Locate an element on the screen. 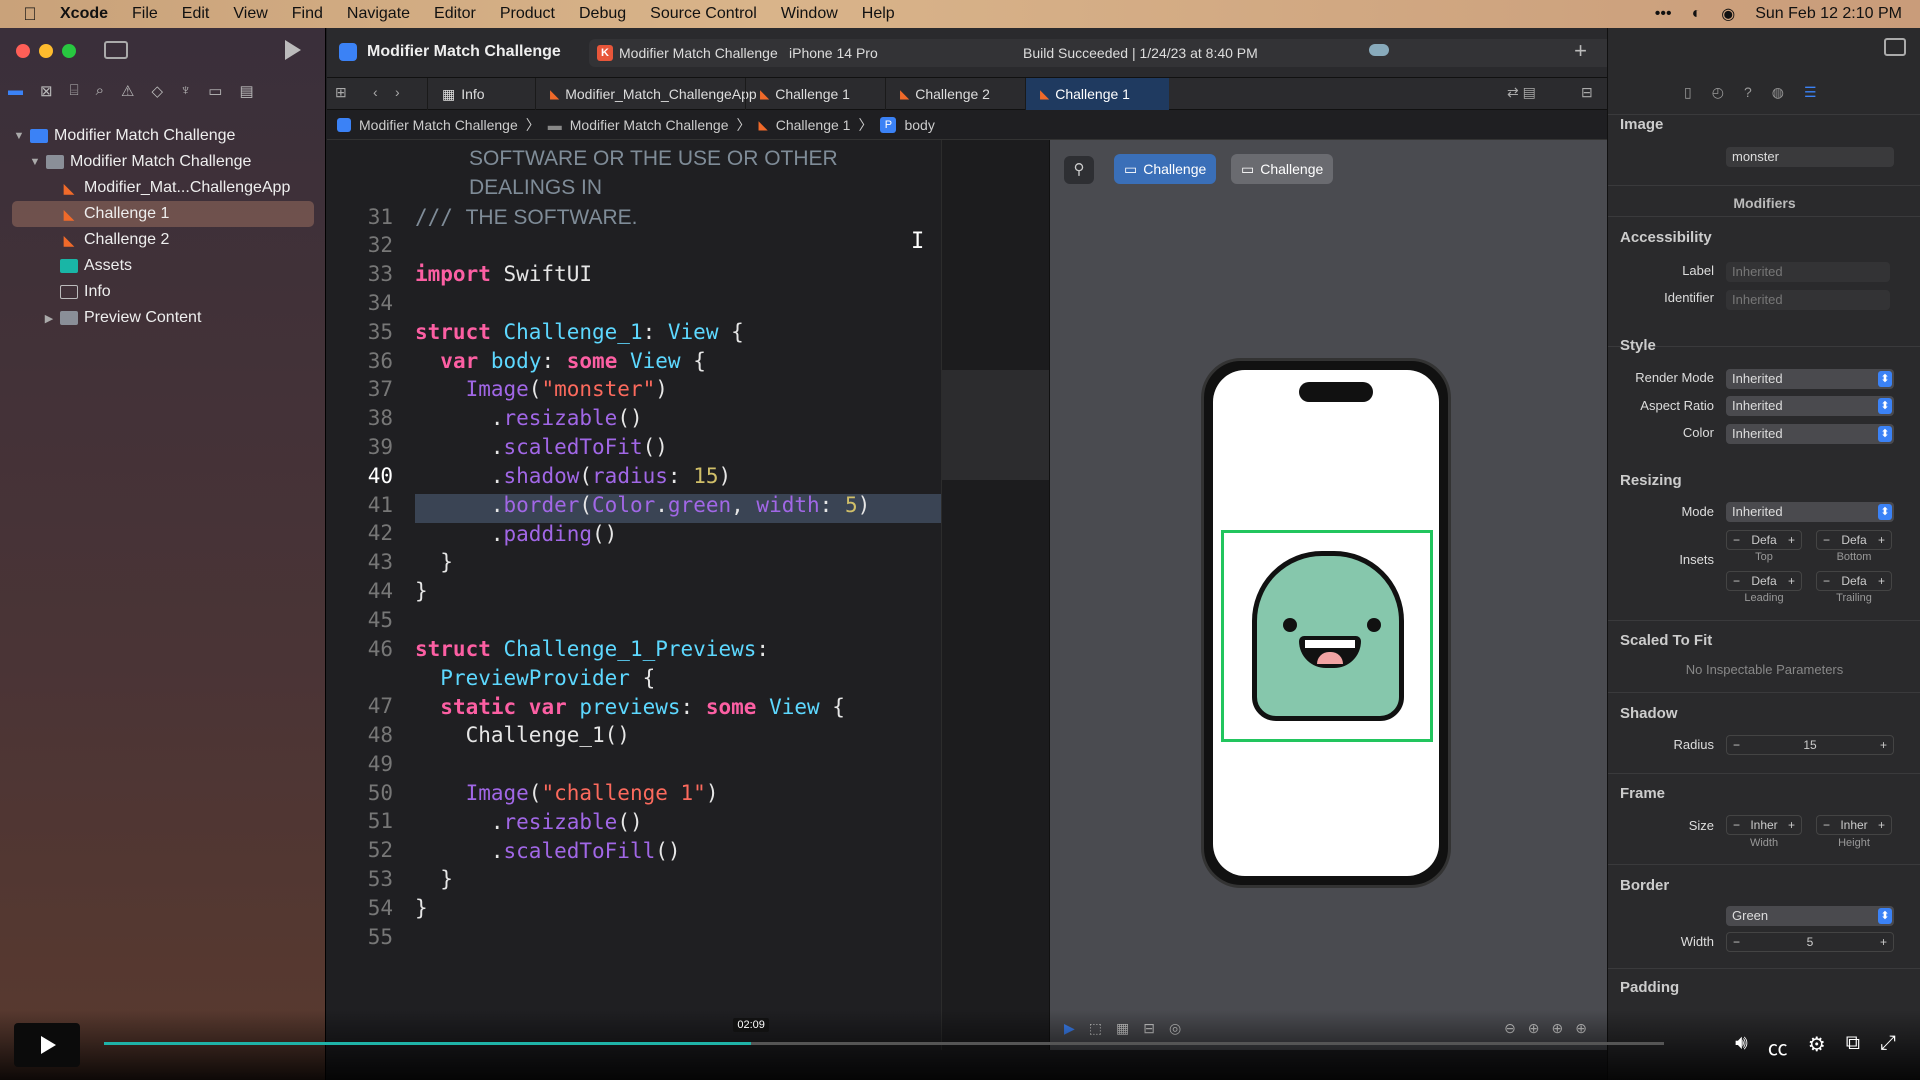  tab-challenge-1-active: ◣ Challenge 1 is located at coordinates (1097, 94).